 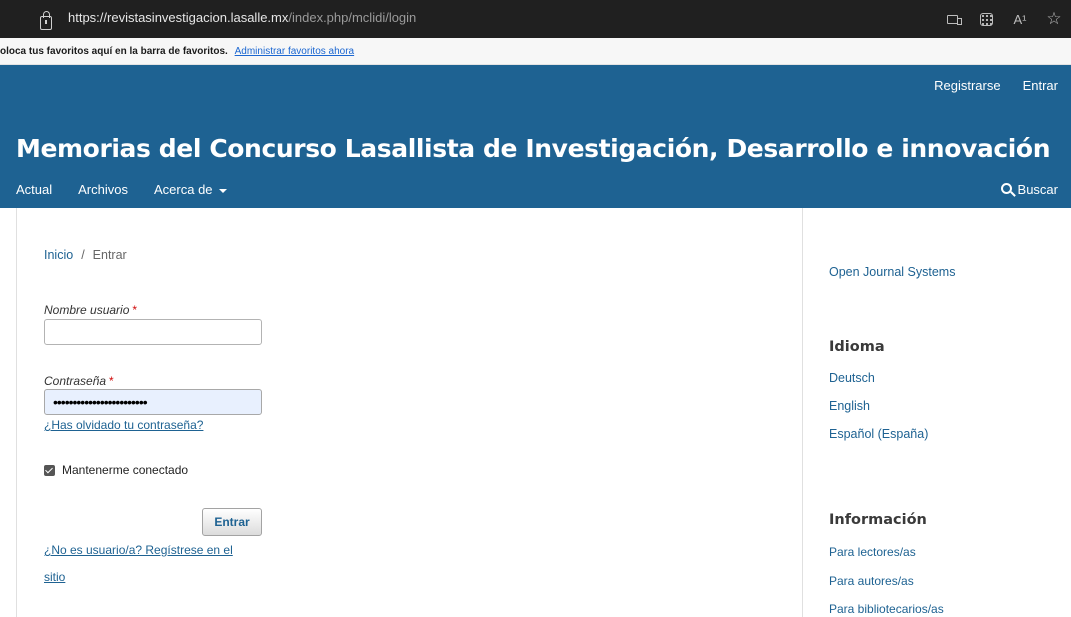 What do you see at coordinates (871, 581) in the screenshot?
I see `info-link-authors: Para autores/as` at bounding box center [871, 581].